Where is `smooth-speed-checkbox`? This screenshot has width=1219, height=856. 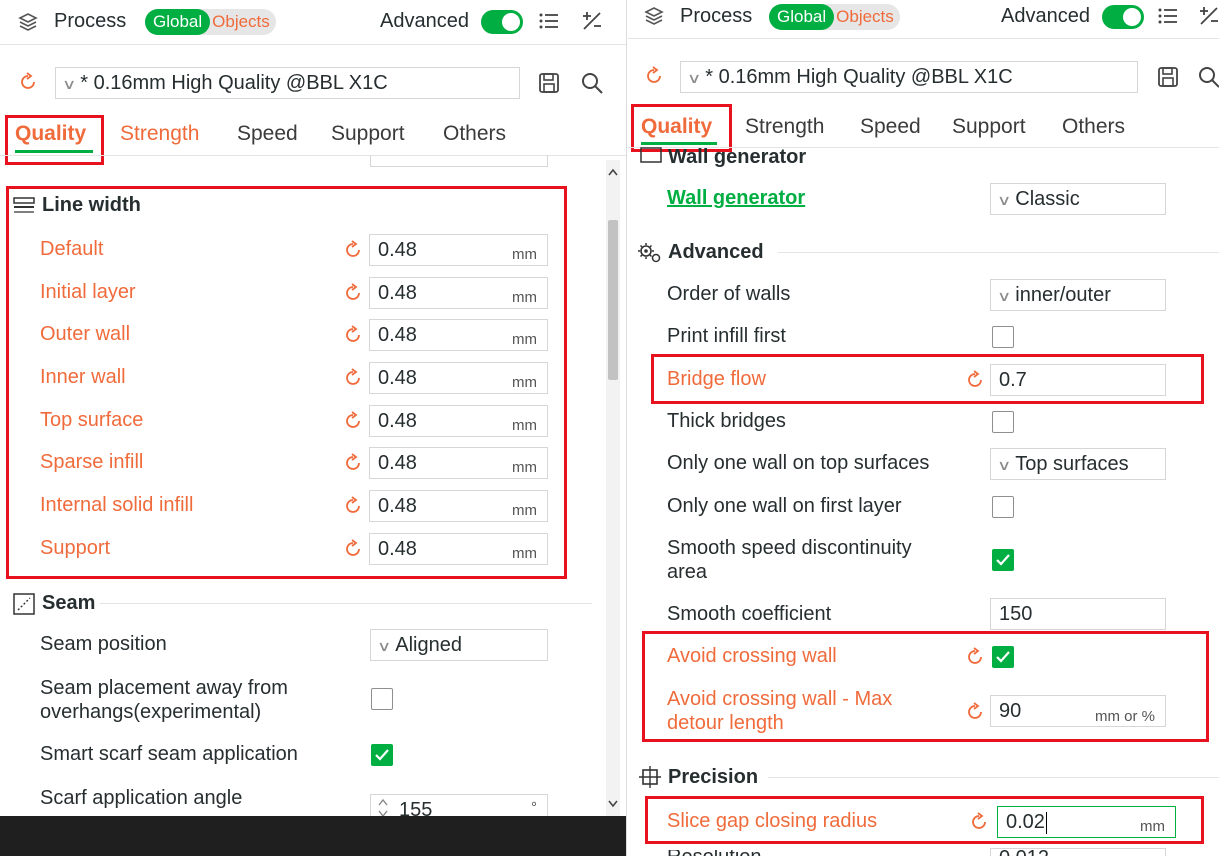
smooth-speed-checkbox is located at coordinates (1003, 560).